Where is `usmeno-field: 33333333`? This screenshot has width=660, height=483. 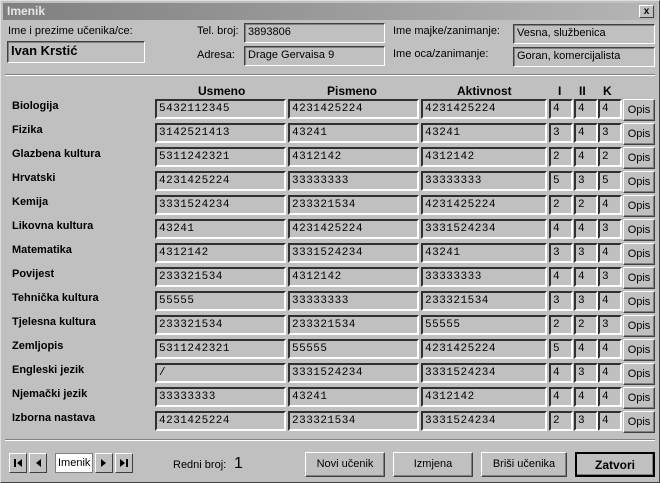
usmeno-field: 33333333 is located at coordinates (220, 397).